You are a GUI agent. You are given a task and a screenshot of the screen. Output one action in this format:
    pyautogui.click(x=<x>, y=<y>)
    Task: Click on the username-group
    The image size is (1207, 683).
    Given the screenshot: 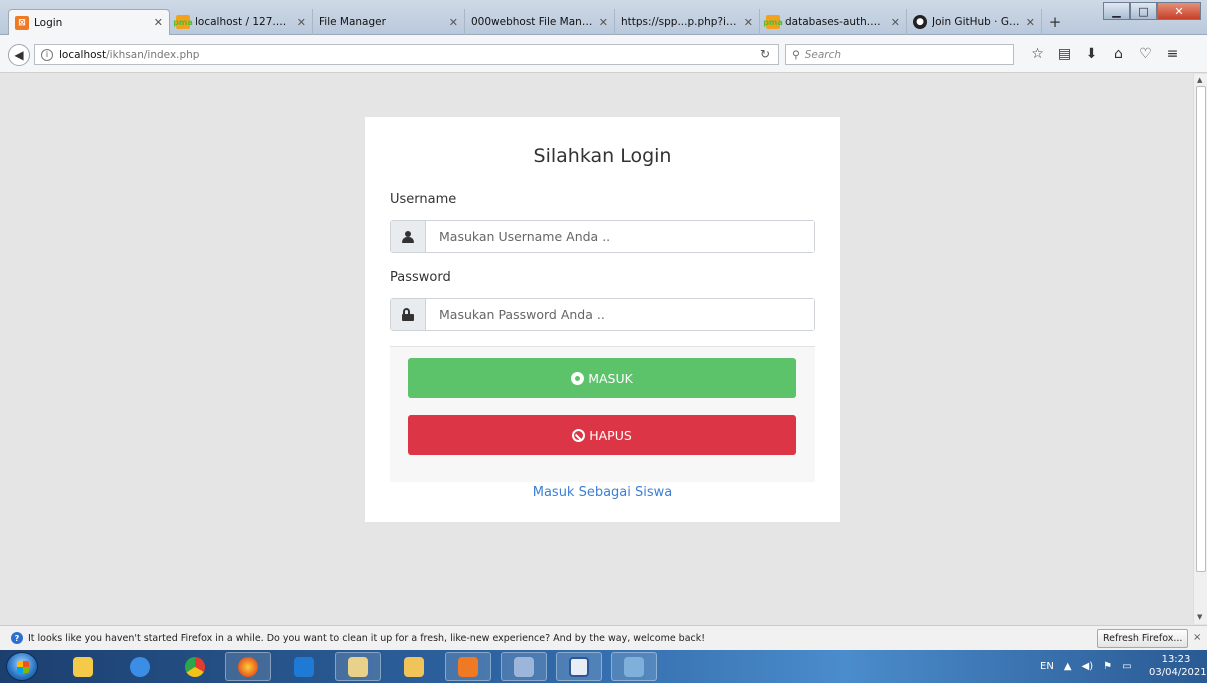 What is the action you would take?
    pyautogui.click(x=602, y=236)
    